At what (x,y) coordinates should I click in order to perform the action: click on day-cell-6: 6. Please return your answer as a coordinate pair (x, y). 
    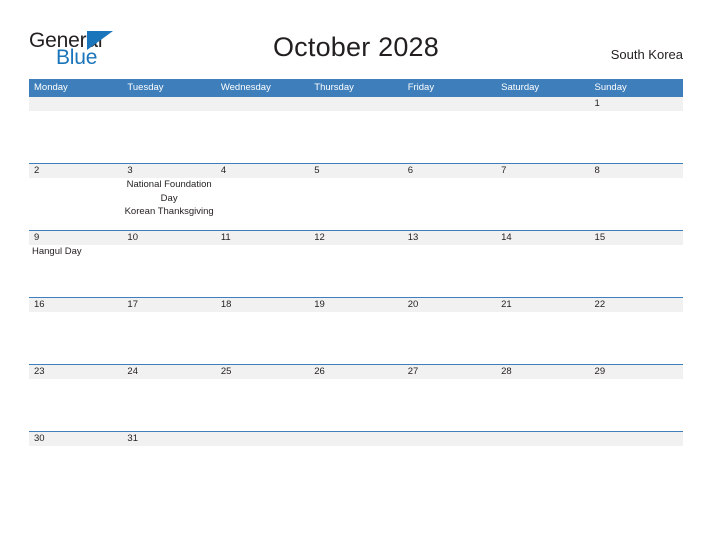
    Looking at the image, I should click on (449, 197).